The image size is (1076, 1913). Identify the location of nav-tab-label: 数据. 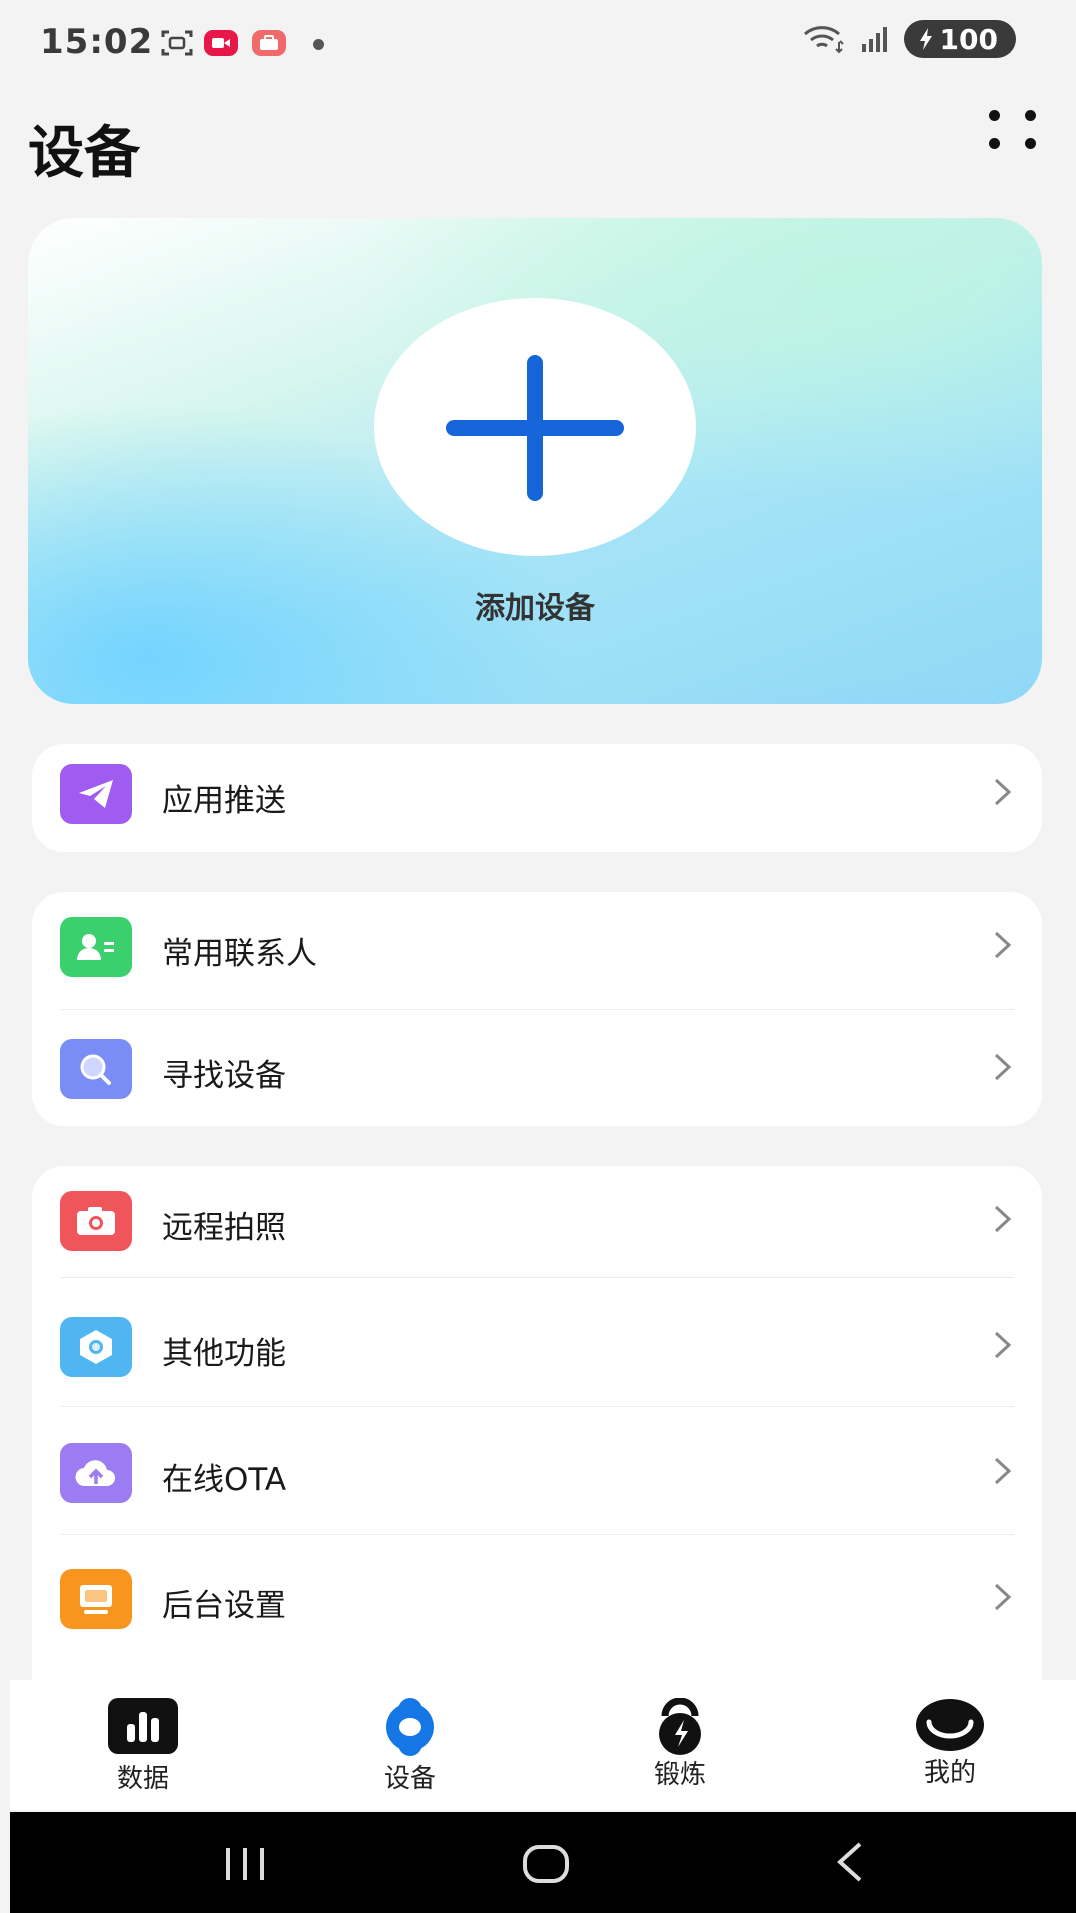
(142, 1779).